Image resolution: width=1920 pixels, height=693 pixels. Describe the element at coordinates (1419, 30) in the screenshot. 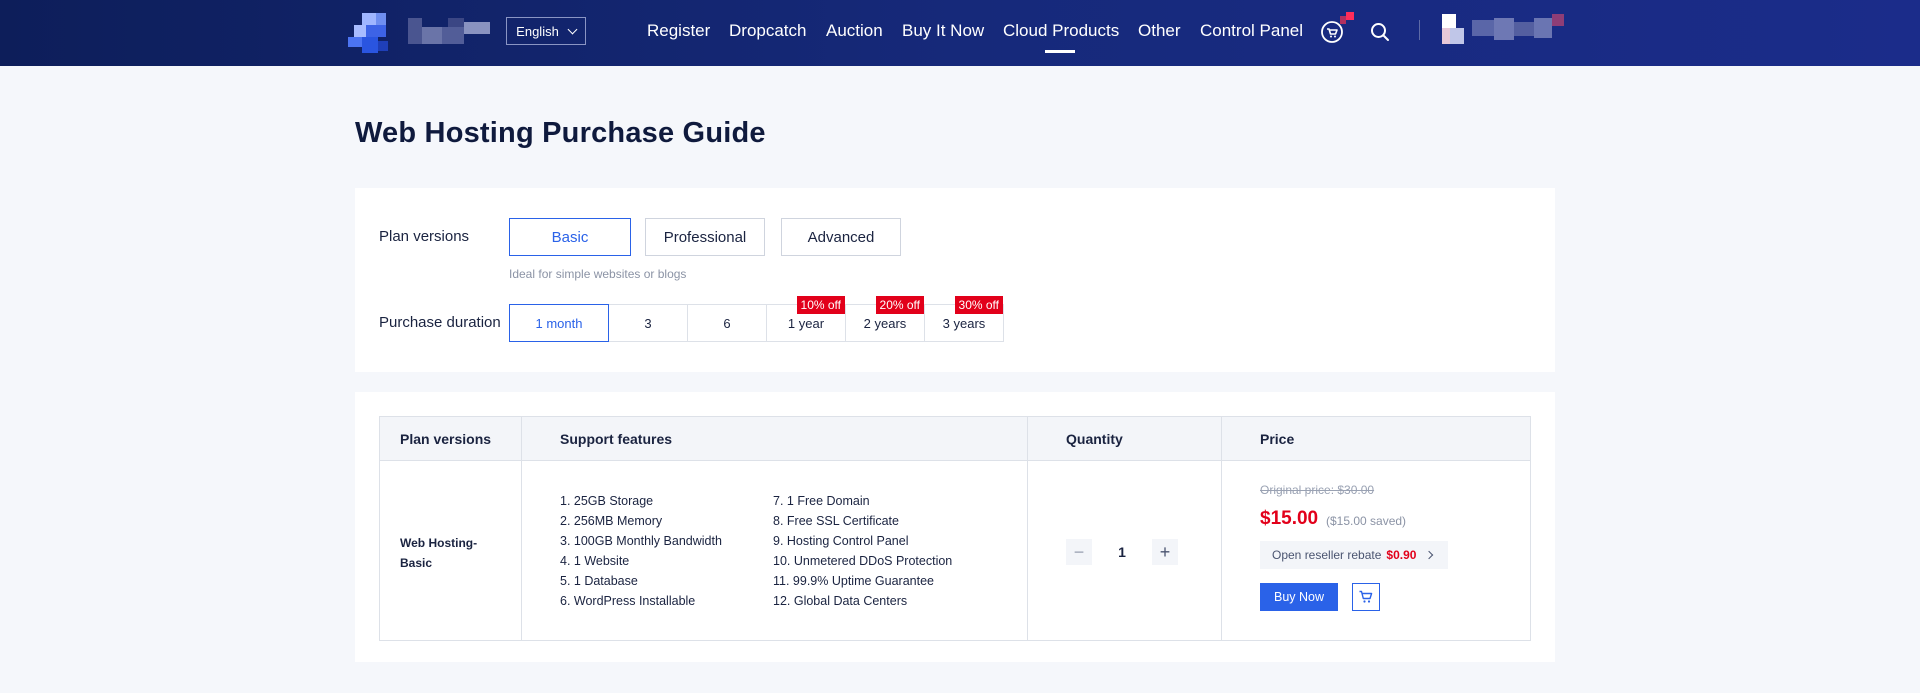

I see `header-divider` at that location.